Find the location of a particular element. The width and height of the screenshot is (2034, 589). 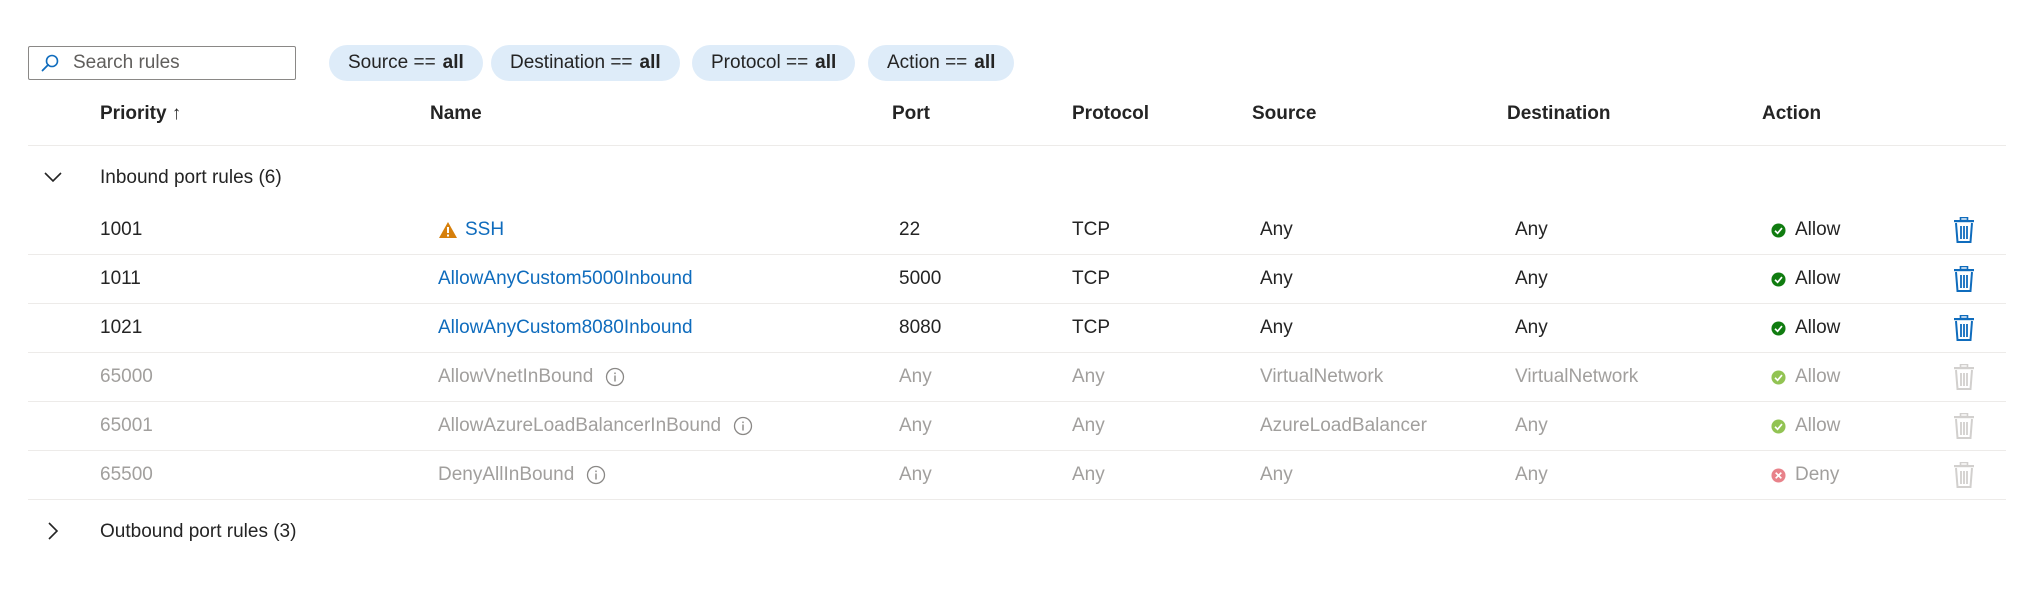

name-cell: SSH is located at coordinates (471, 230).